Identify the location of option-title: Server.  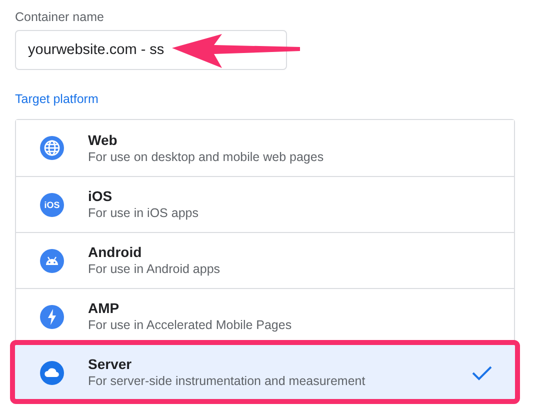
(110, 364).